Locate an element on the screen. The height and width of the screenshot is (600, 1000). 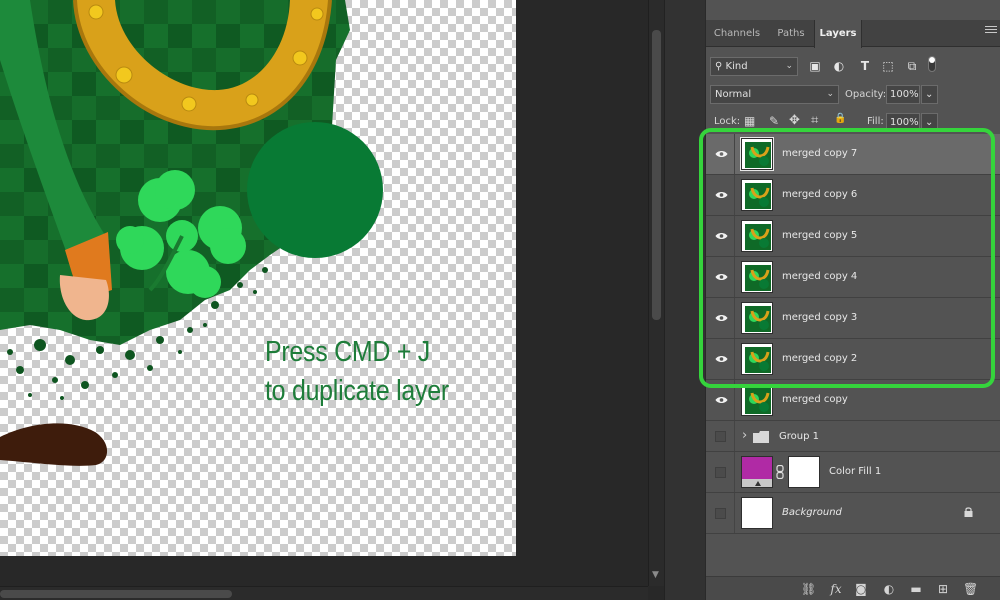
fx-icon: fx is located at coordinates (836, 589).